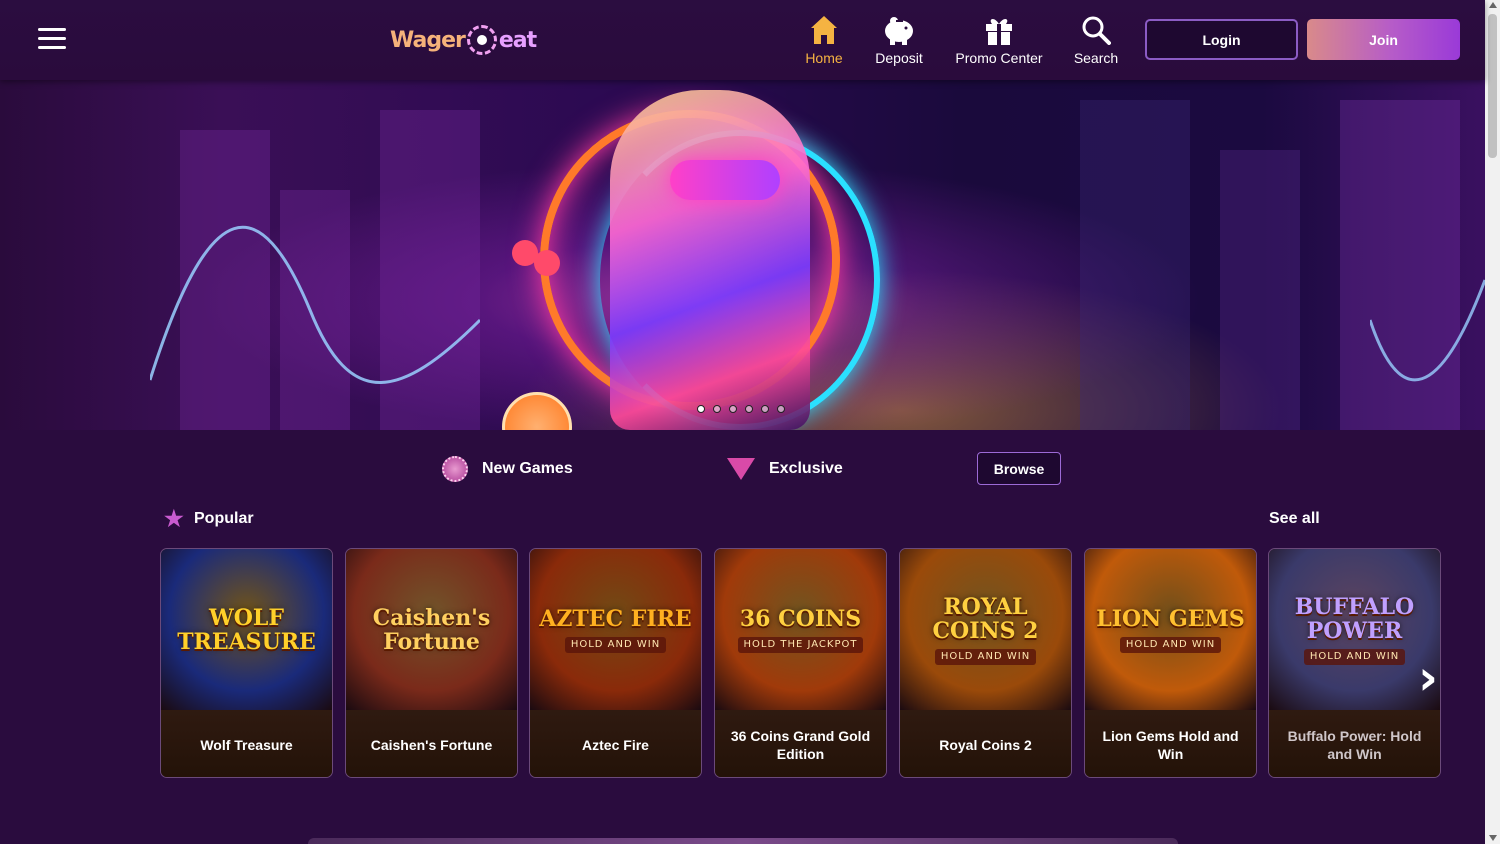 The image size is (1500, 844). What do you see at coordinates (455, 469) in the screenshot?
I see `chip-icon` at bounding box center [455, 469].